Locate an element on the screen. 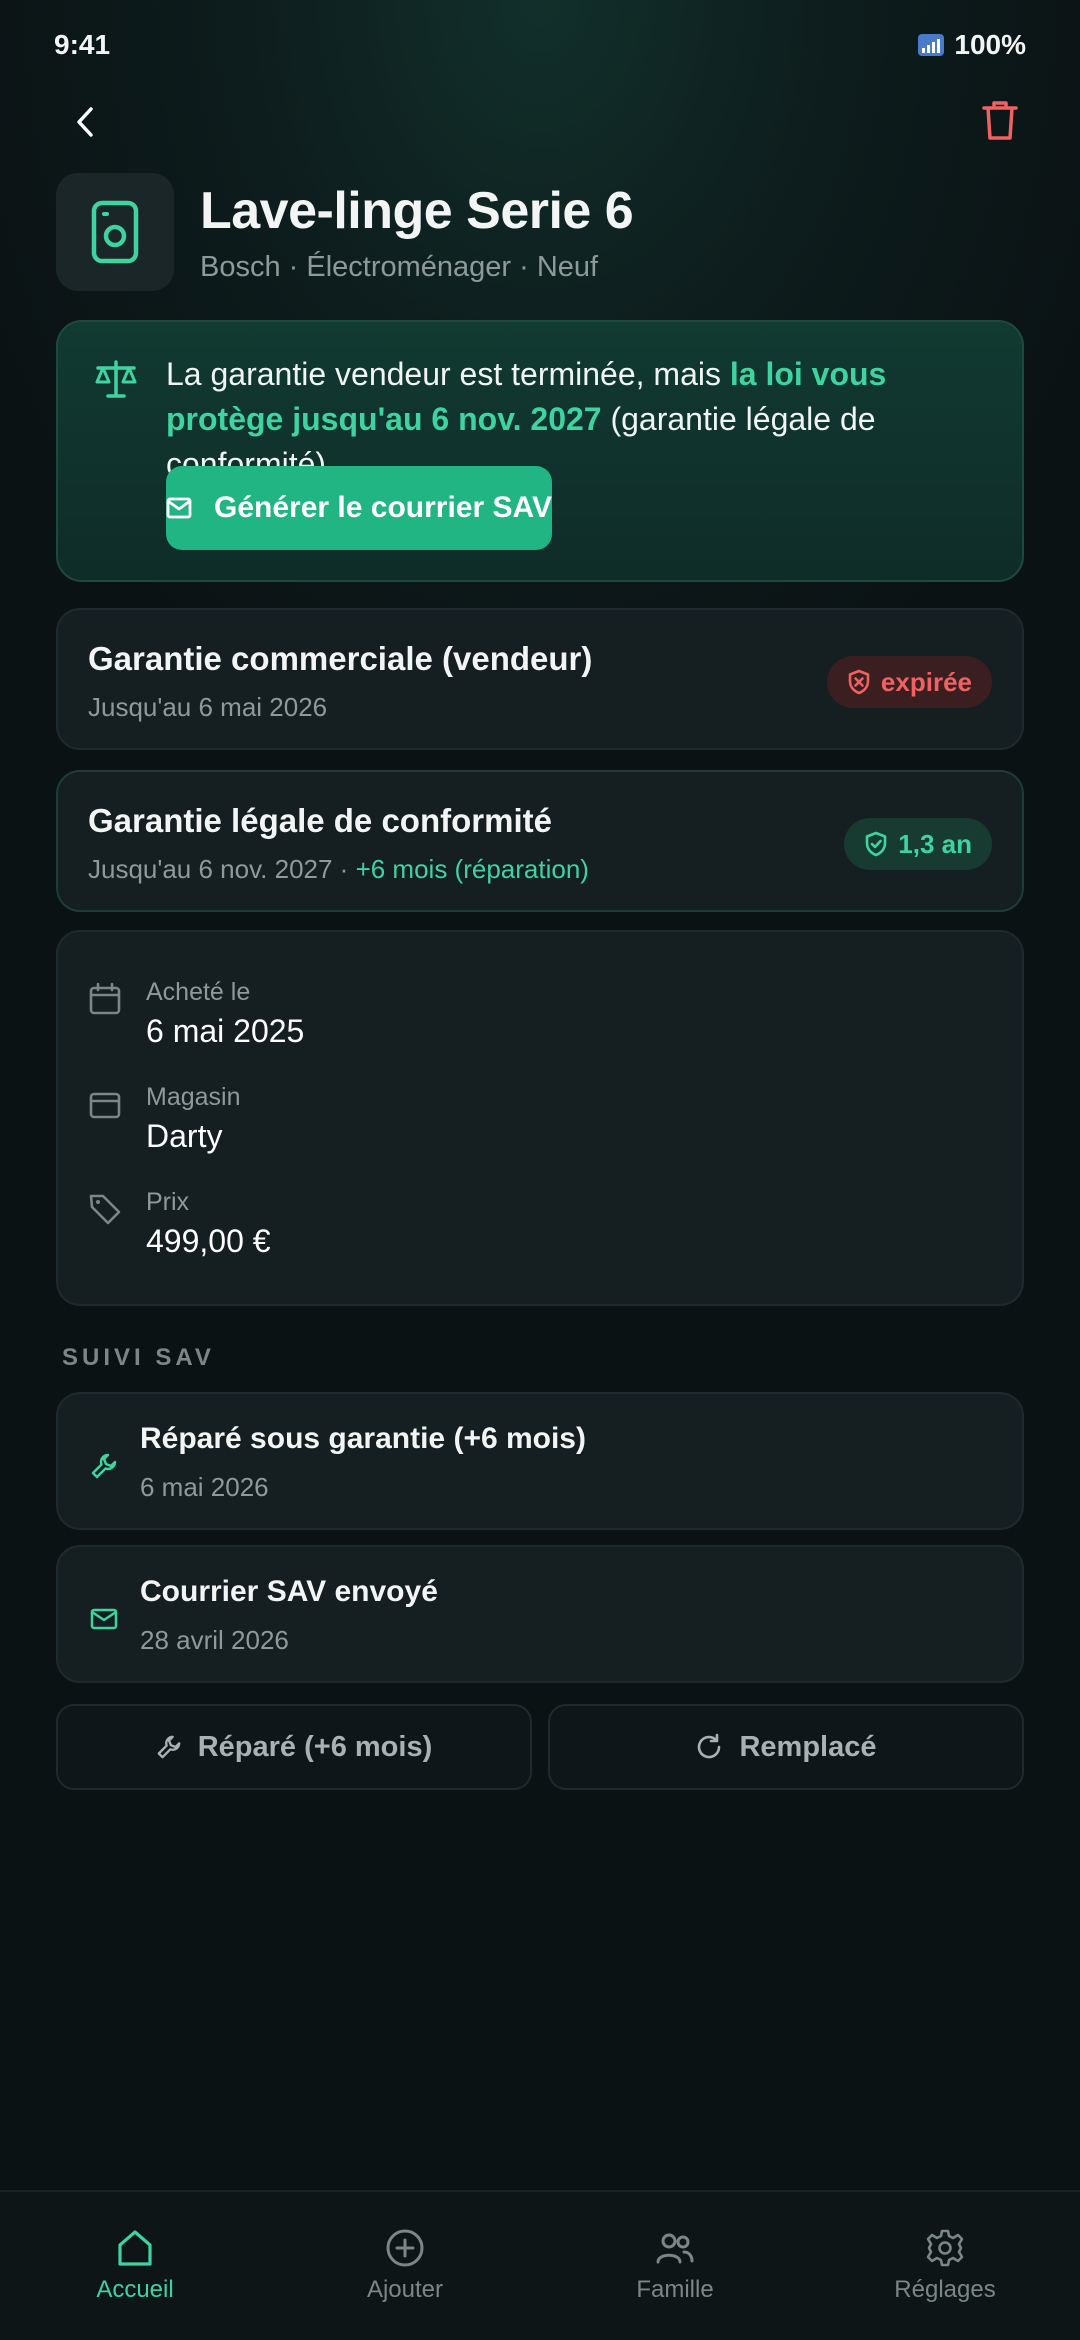 The width and height of the screenshot is (1080, 2340). nav-label-family: Famille is located at coordinates (675, 2289).